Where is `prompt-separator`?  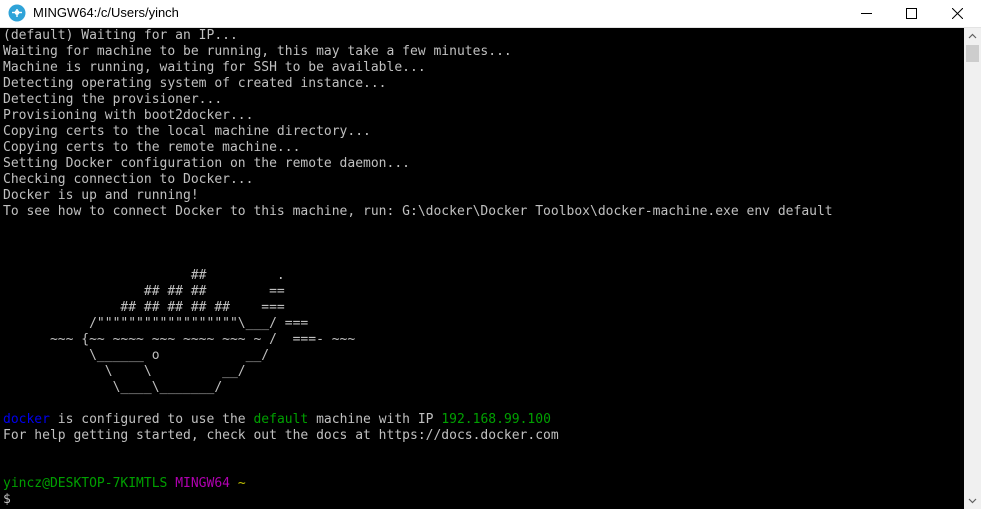 prompt-separator is located at coordinates (234, 483).